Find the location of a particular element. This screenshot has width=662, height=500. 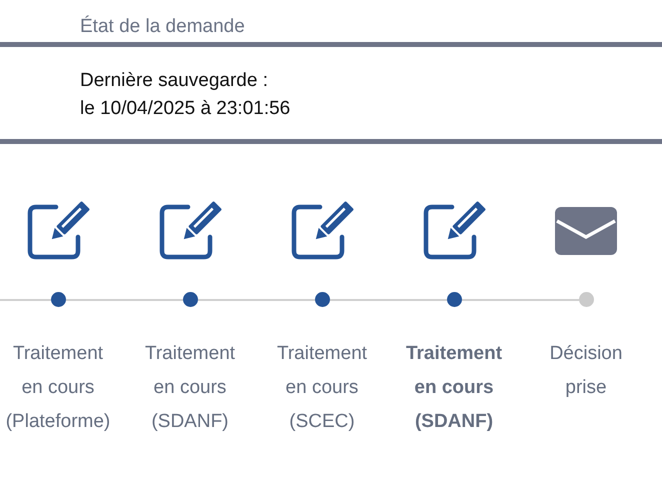

step-label: prise is located at coordinates (586, 388).